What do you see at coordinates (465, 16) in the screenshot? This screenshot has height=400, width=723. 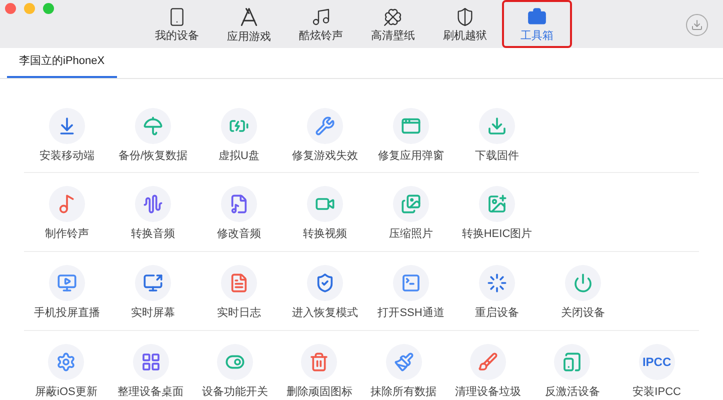 I see `shield-icon` at bounding box center [465, 16].